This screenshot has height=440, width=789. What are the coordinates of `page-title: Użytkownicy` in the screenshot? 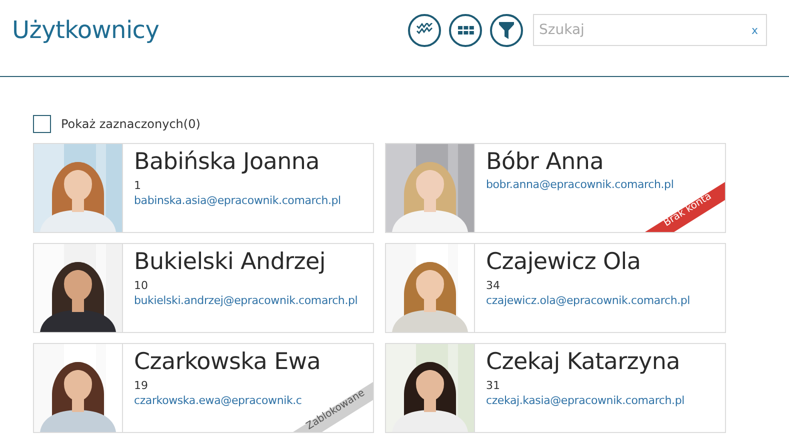 It's located at (86, 30).